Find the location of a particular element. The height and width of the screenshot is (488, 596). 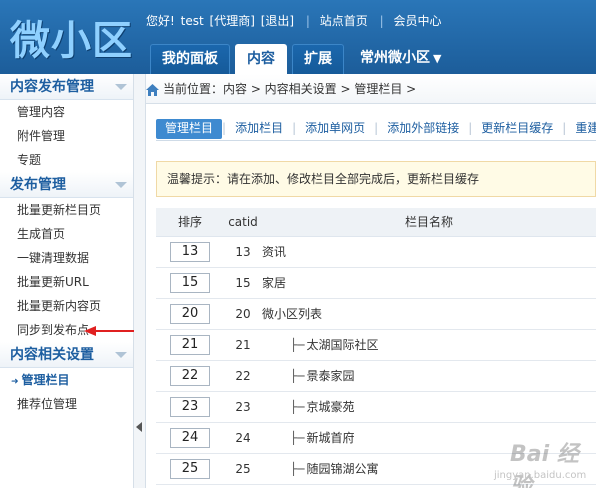

sidebar-item-manage-content: 管理内容 is located at coordinates (66, 112).